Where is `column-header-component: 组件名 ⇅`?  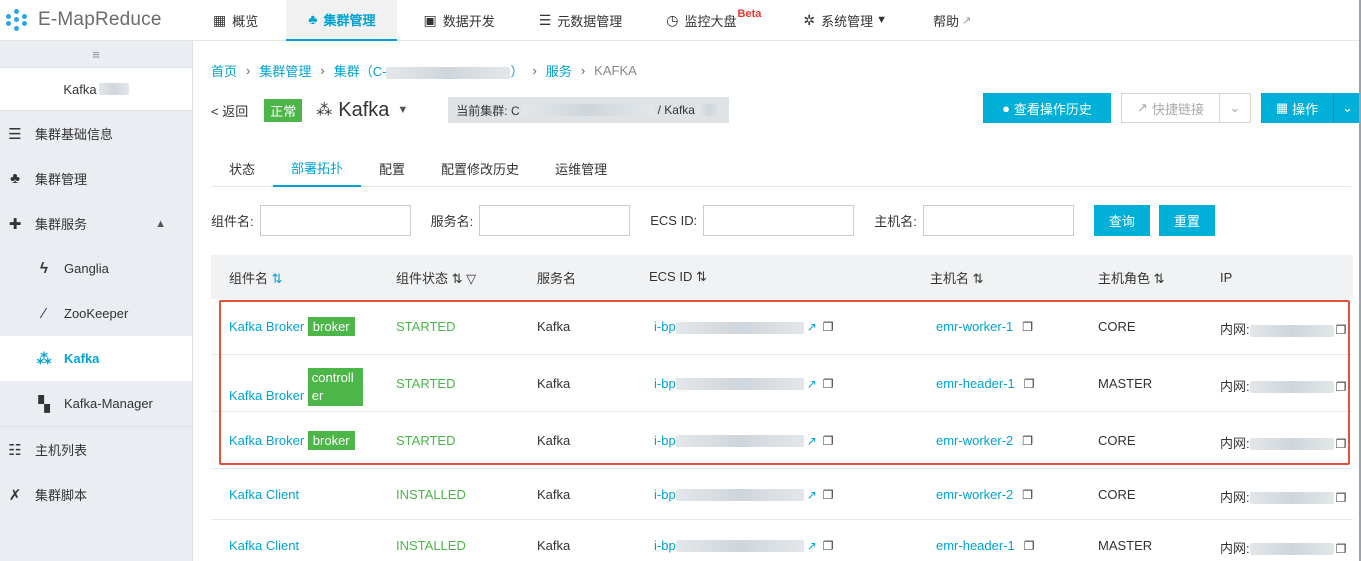 column-header-component: 组件名 ⇅ is located at coordinates (256, 277).